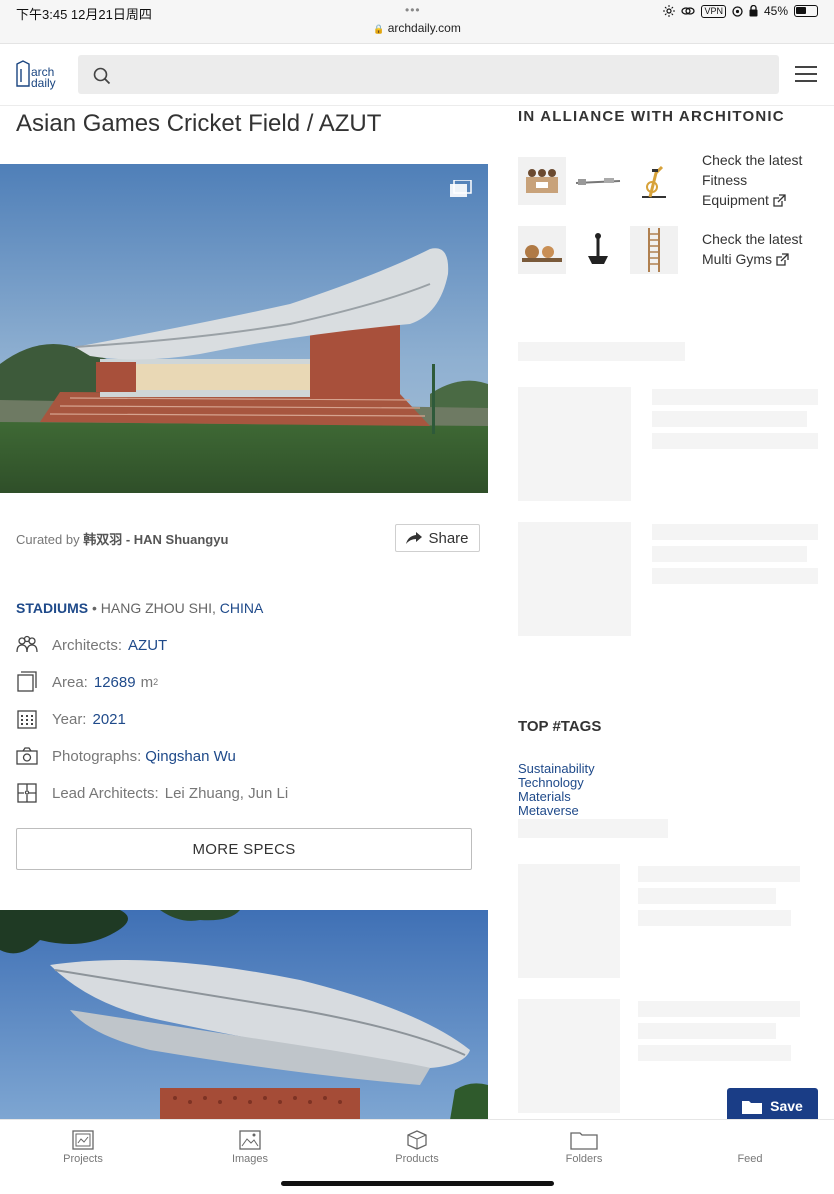 This screenshot has width=834, height=1194. Describe the element at coordinates (461, 189) in the screenshot. I see `gallery-icon` at that location.